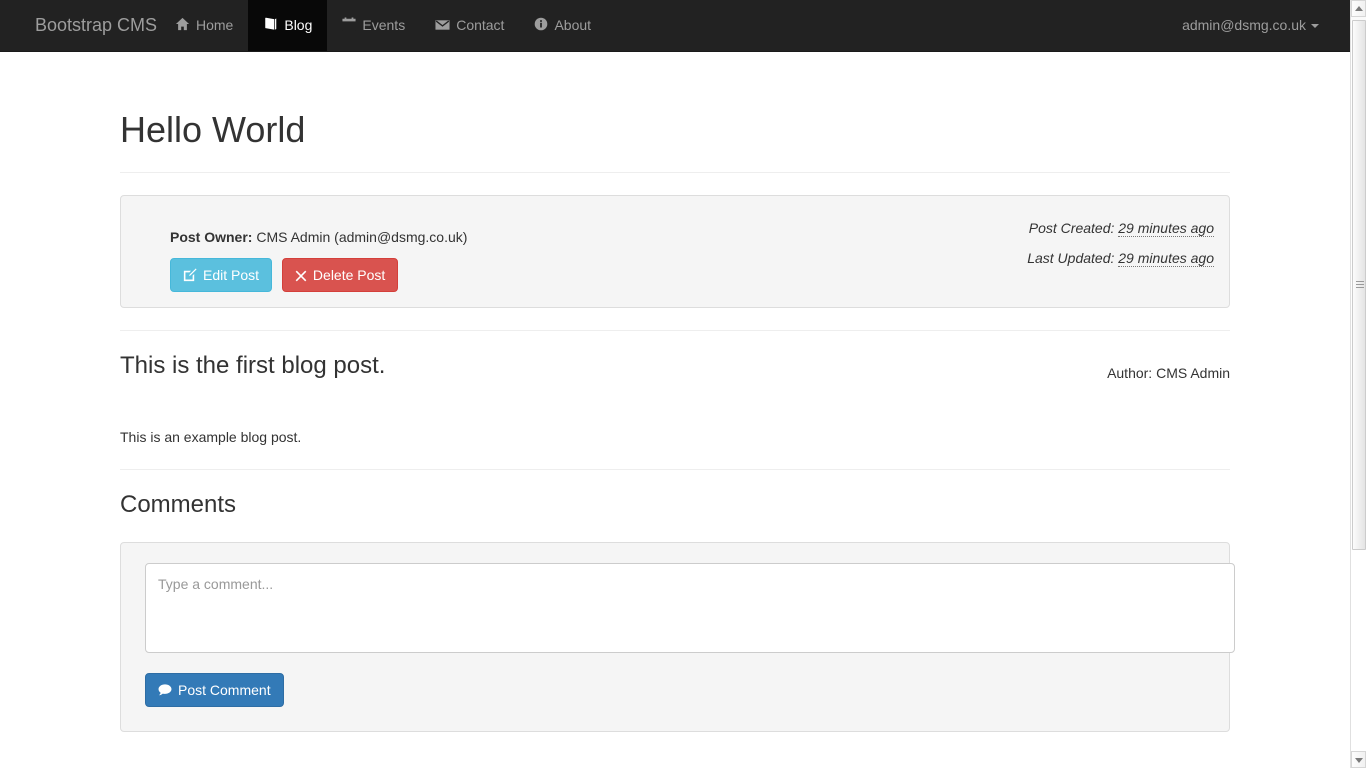 The image size is (1366, 768). I want to click on nav-label-blog: Blog, so click(298, 25).